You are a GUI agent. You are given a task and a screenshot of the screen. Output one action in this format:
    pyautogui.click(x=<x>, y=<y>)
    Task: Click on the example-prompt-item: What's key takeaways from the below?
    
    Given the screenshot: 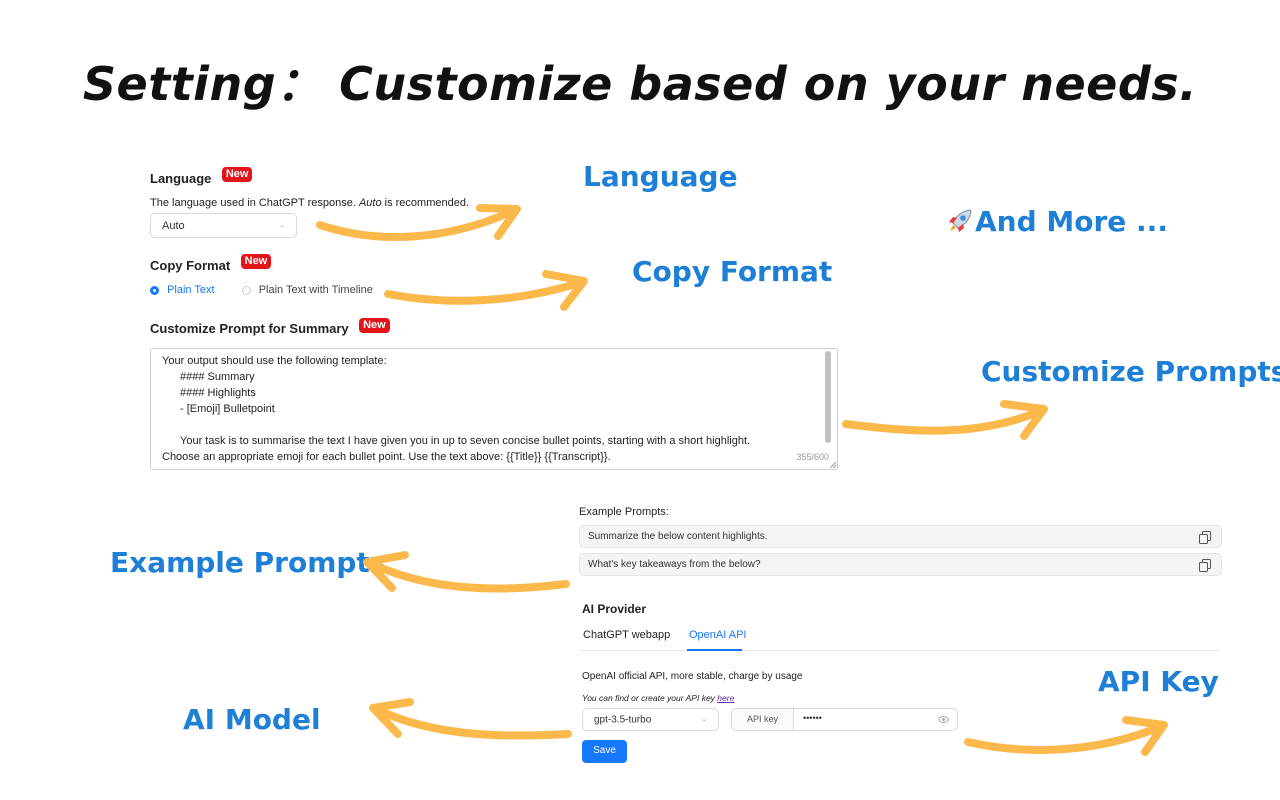 What is the action you would take?
    pyautogui.click(x=900, y=564)
    